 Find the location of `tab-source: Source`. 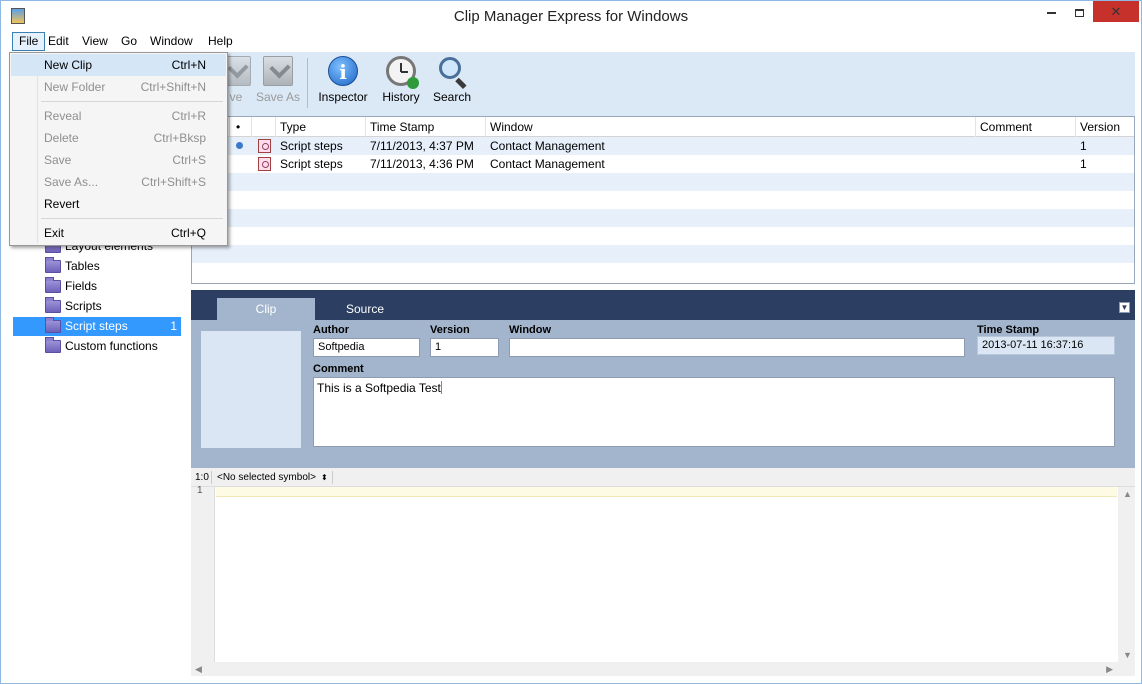

tab-source: Source is located at coordinates (365, 309).